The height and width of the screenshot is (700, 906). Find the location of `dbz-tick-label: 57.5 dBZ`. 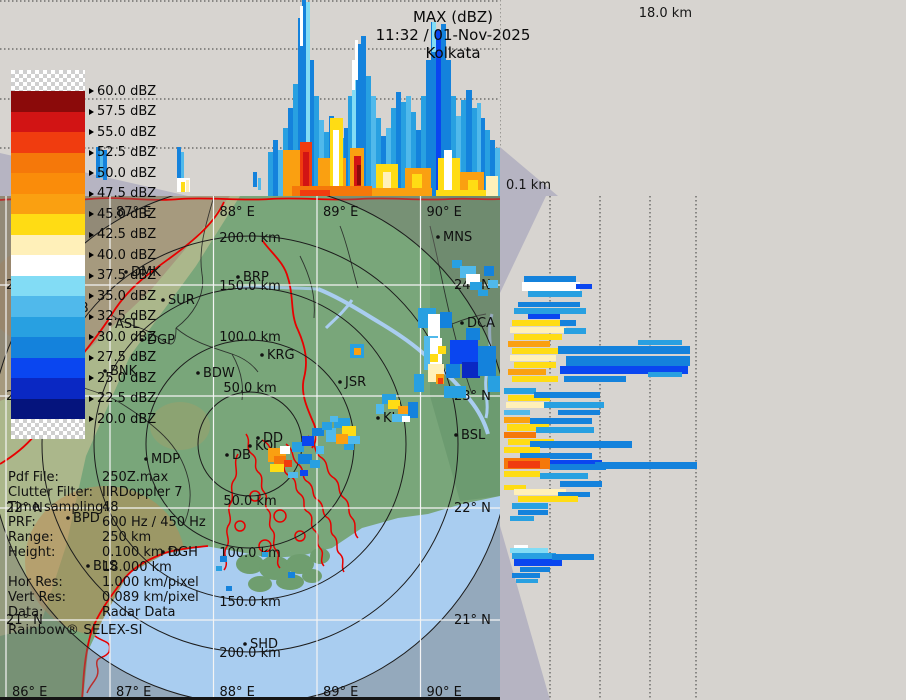

dbz-tick-label: 57.5 dBZ is located at coordinates (127, 111).